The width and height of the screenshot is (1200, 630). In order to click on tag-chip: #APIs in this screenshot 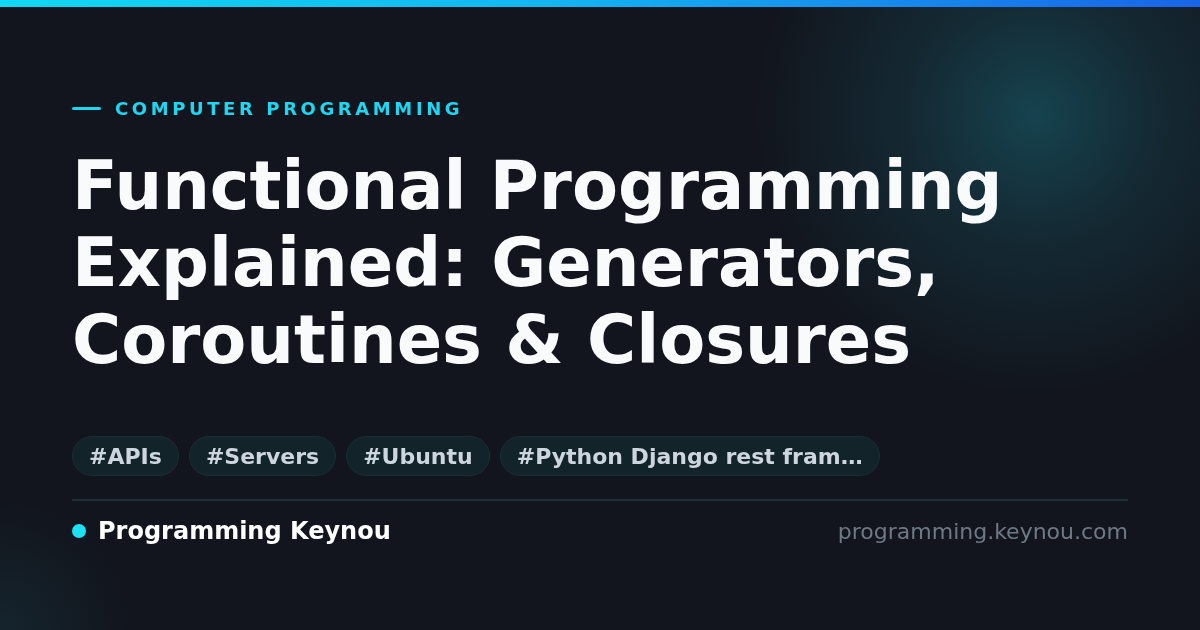, I will do `click(125, 456)`.